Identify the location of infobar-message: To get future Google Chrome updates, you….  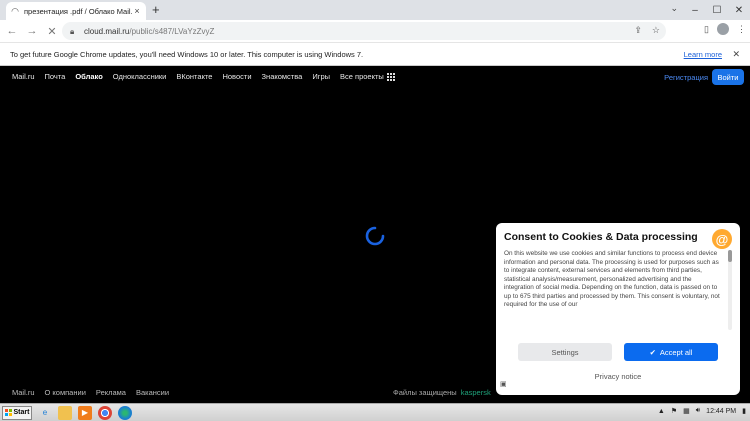
(187, 54).